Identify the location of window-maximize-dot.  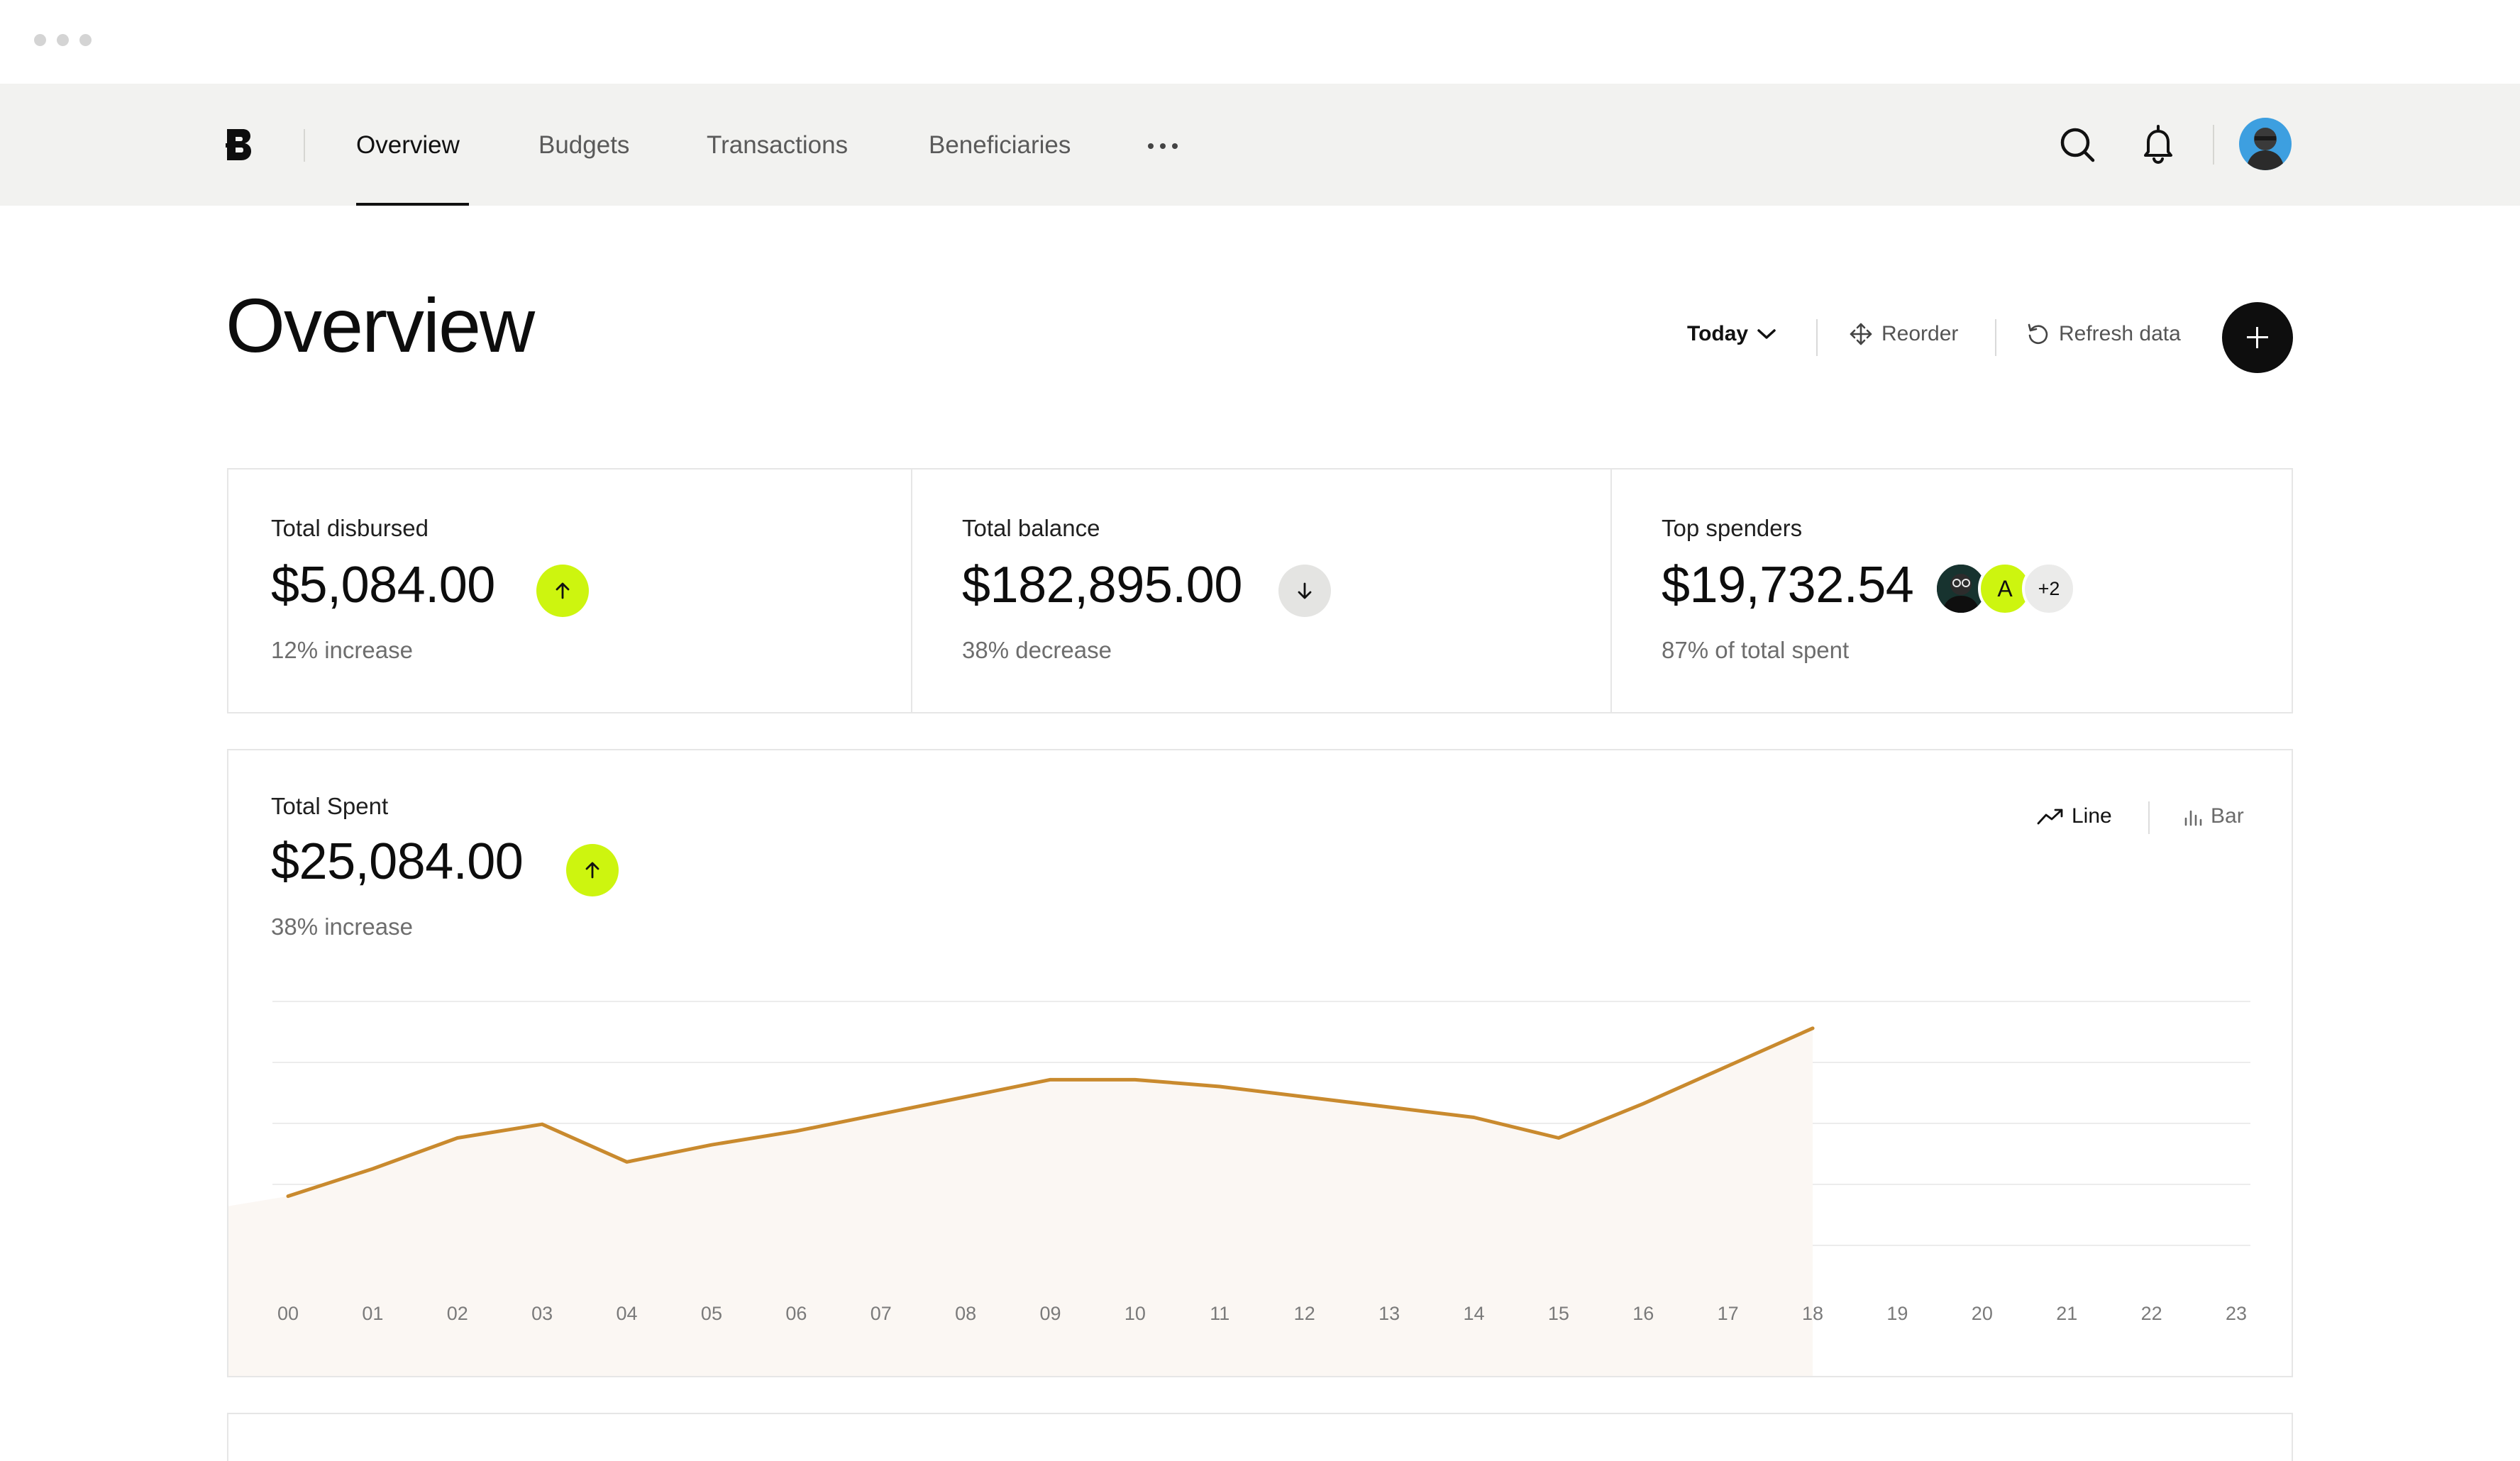
(85, 40).